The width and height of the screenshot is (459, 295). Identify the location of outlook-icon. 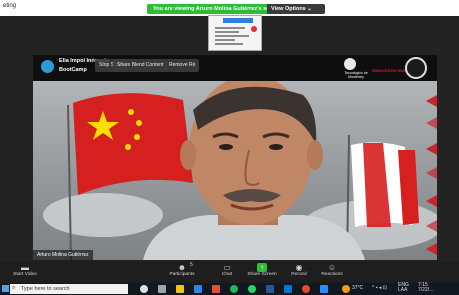
(288, 289).